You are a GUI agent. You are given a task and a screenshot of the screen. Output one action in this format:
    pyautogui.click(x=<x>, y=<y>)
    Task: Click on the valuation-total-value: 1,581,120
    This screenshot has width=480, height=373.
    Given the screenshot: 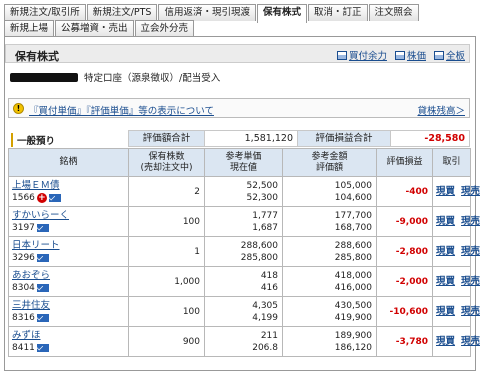 What is the action you would take?
    pyautogui.click(x=251, y=138)
    